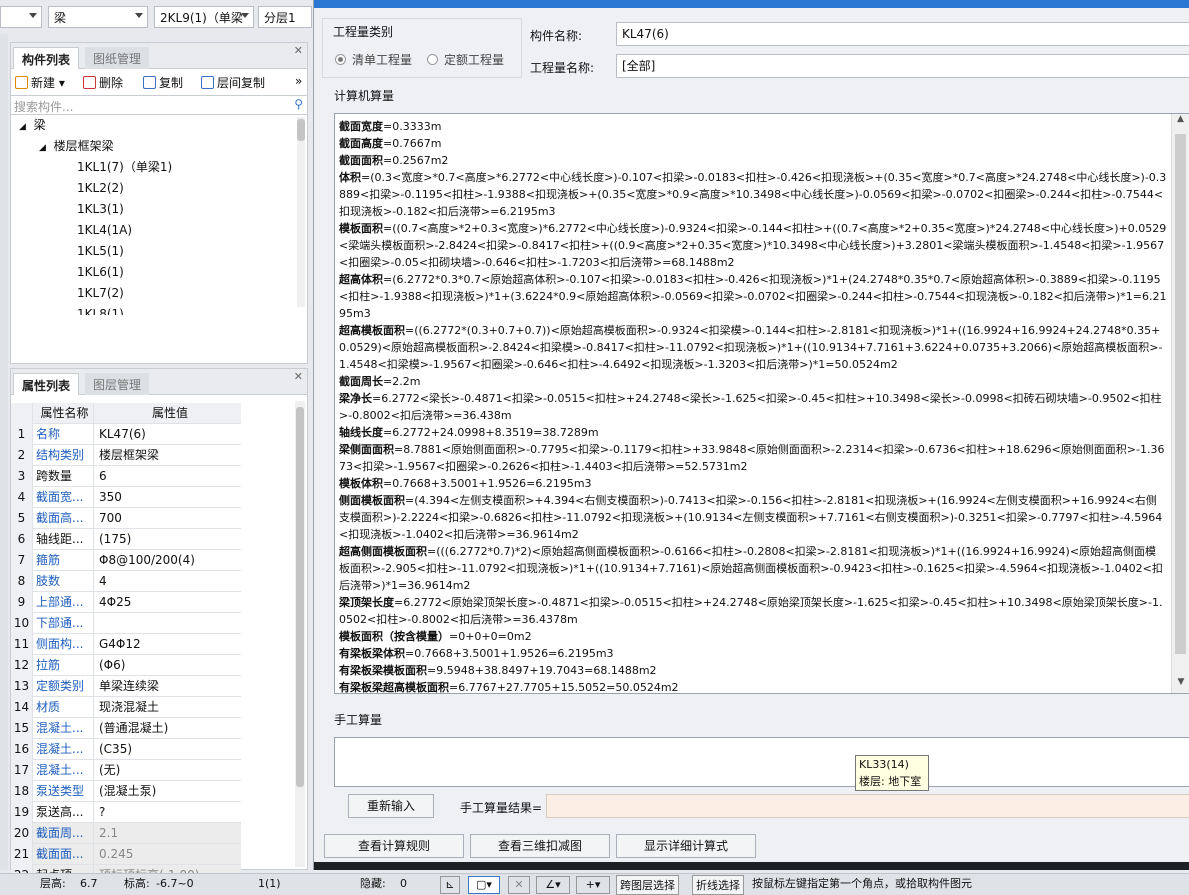 The width and height of the screenshot is (1189, 895). I want to click on property-row: 6 轴线距... (175), so click(126, 539).